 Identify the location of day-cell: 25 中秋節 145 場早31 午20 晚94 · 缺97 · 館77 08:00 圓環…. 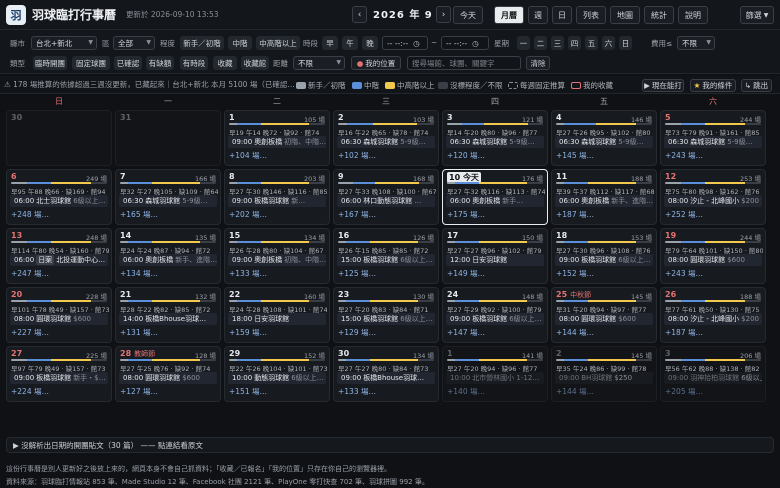
(604, 315).